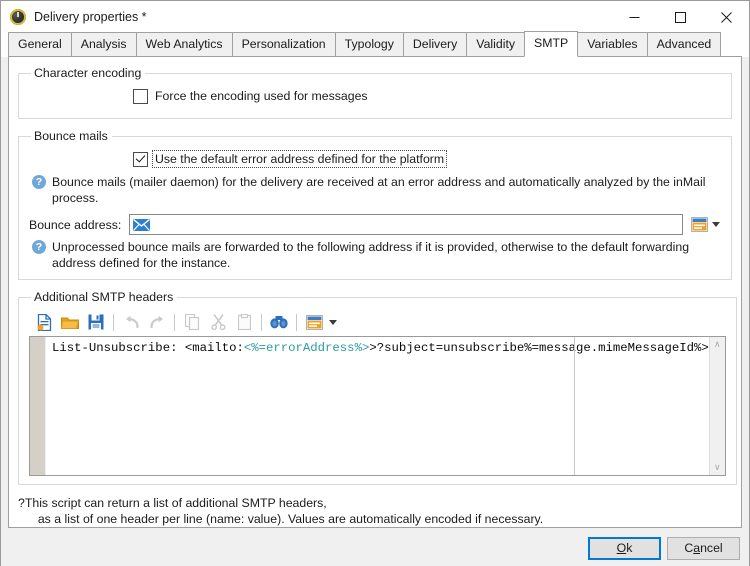 This screenshot has width=750, height=566. Describe the element at coordinates (435, 44) in the screenshot. I see `tab-delivery: Delivery` at that location.